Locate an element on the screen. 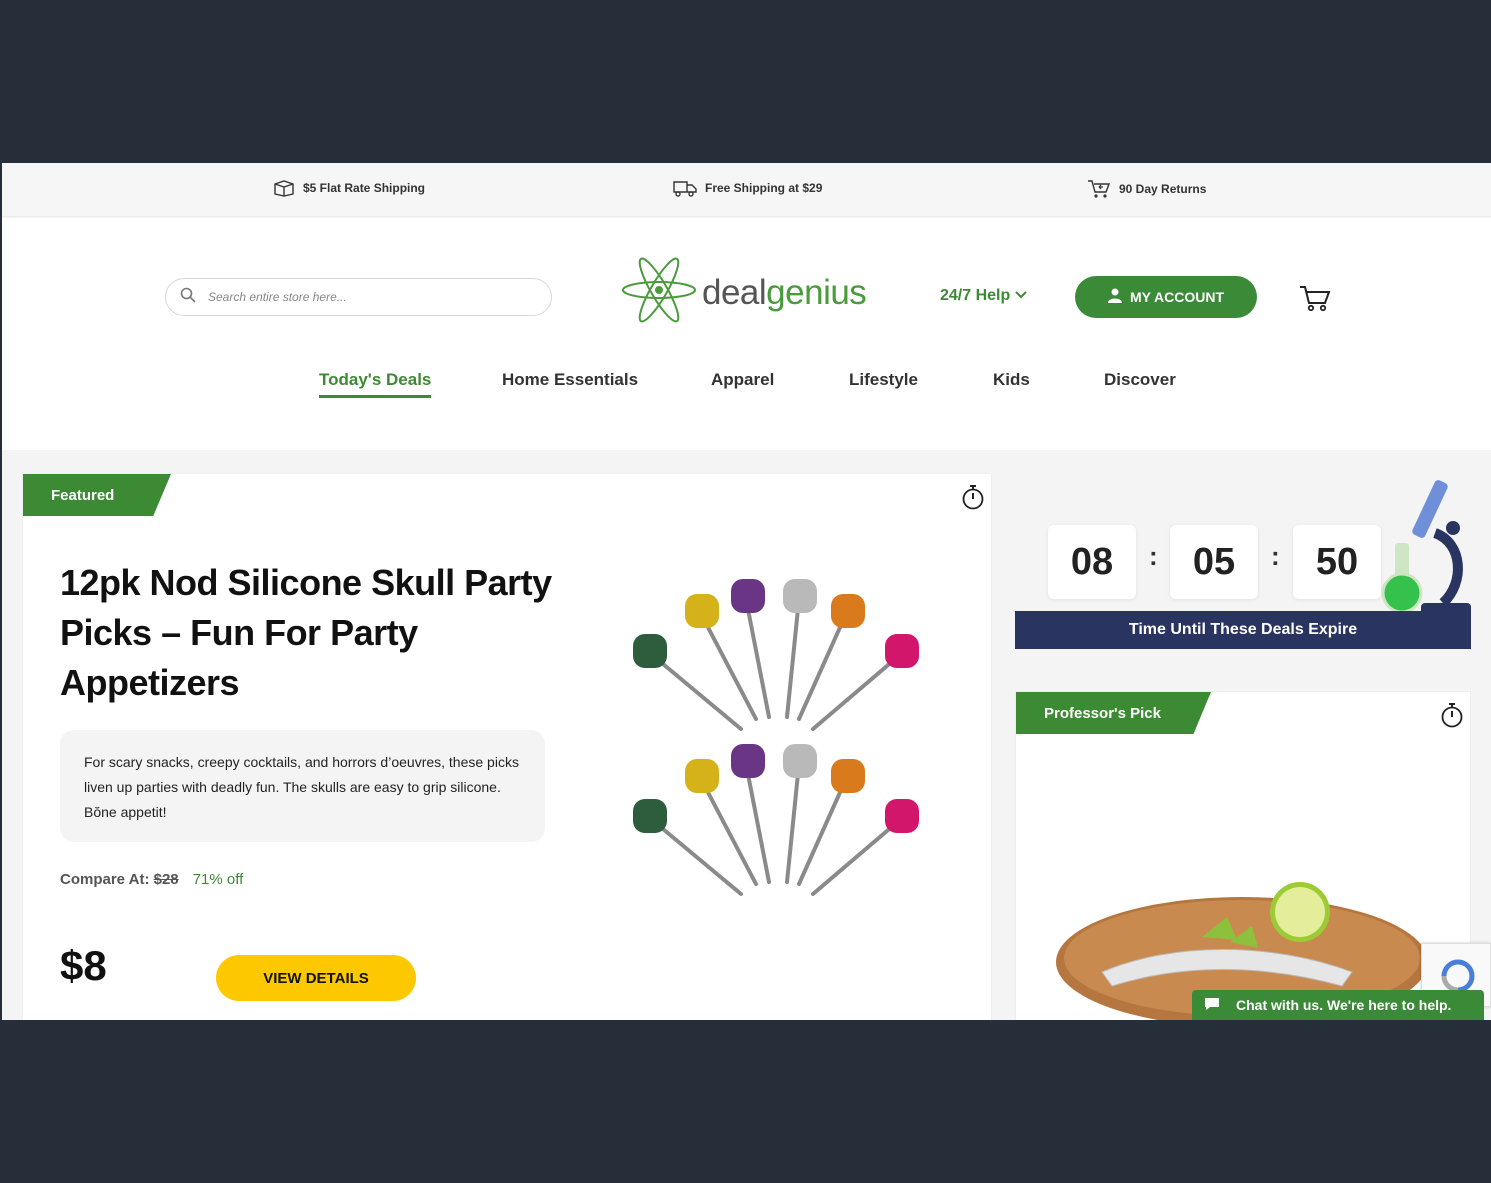  promo-item-flat-rate: $5 Flat Rate Shipping is located at coordinates (349, 188).